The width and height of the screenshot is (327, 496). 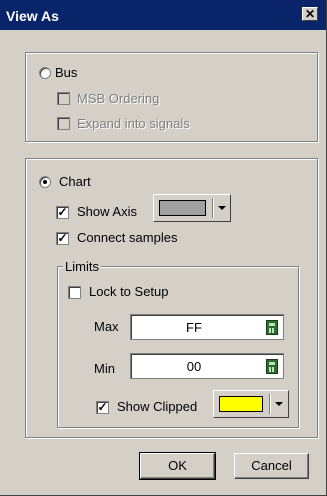 What do you see at coordinates (63, 98) in the screenshot?
I see `msb-ordering-checkbox` at bounding box center [63, 98].